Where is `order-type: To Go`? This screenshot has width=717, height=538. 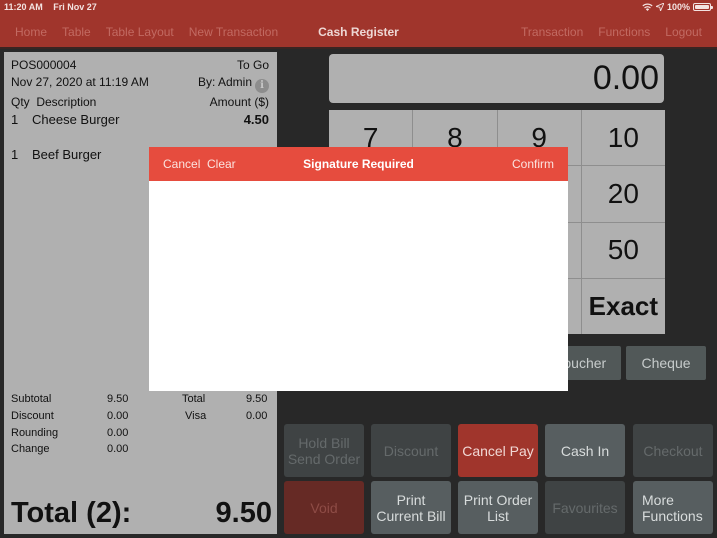 order-type: To Go is located at coordinates (252, 65).